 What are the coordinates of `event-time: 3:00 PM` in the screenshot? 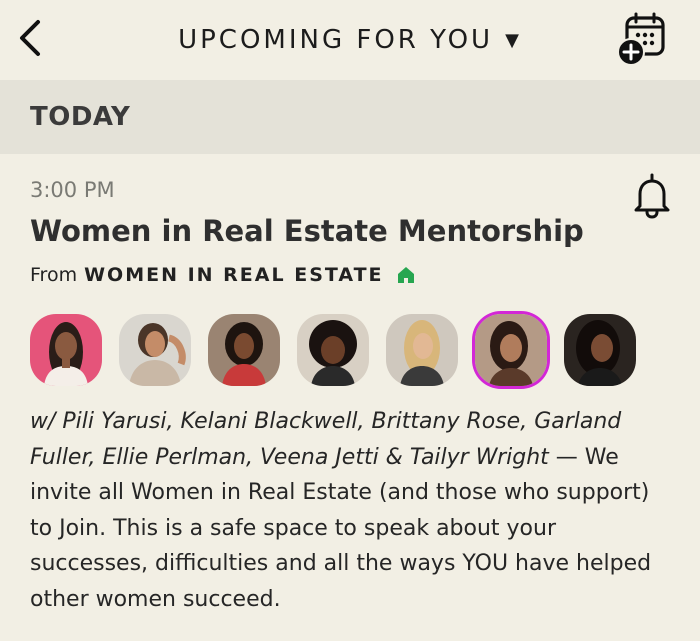 It's located at (72, 190).